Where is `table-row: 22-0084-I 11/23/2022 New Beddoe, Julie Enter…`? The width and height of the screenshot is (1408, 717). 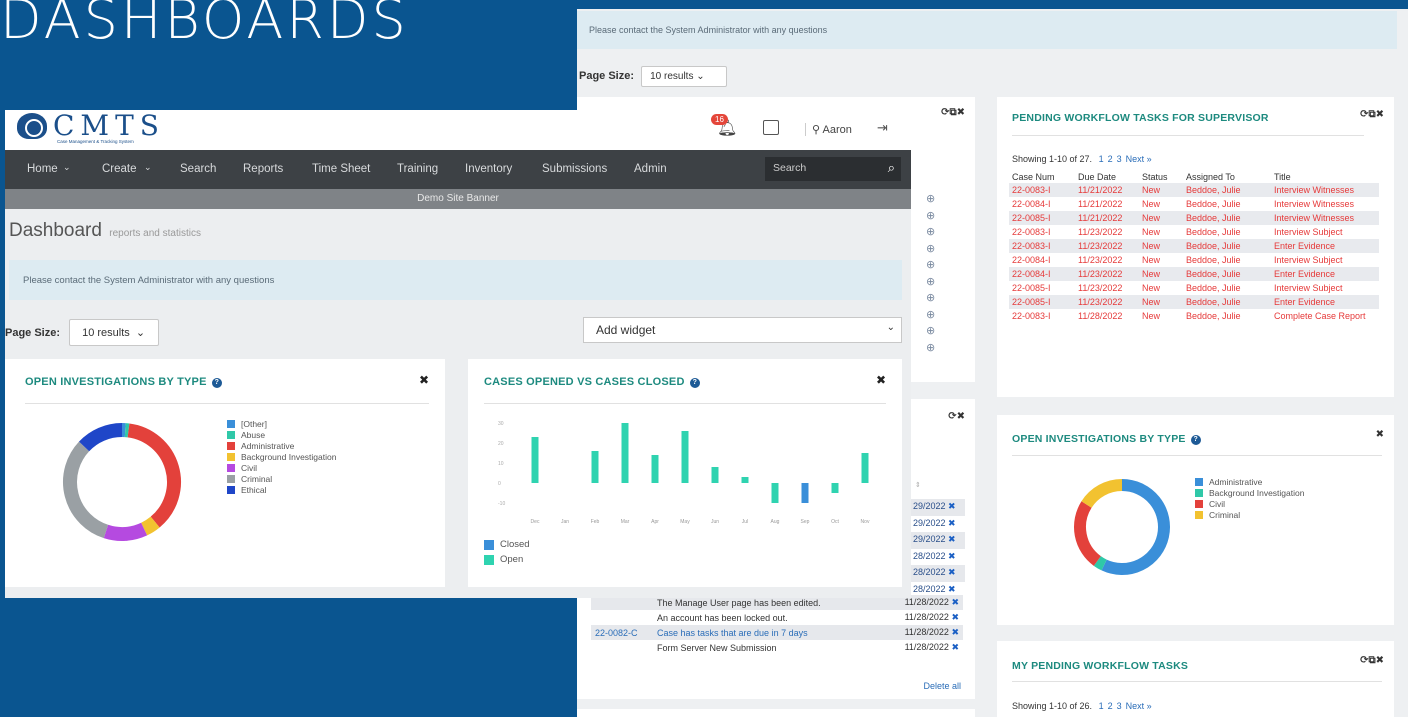
table-row: 22-0084-I 11/23/2022 New Beddoe, Julie Enter… is located at coordinates (1194, 274).